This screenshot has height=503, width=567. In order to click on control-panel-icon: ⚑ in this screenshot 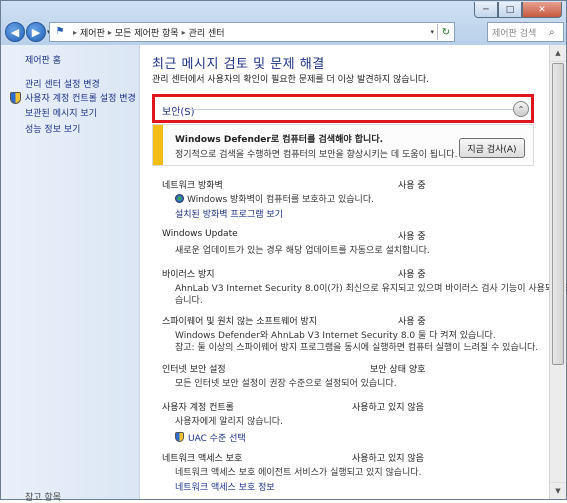, I will do `click(60, 31)`.